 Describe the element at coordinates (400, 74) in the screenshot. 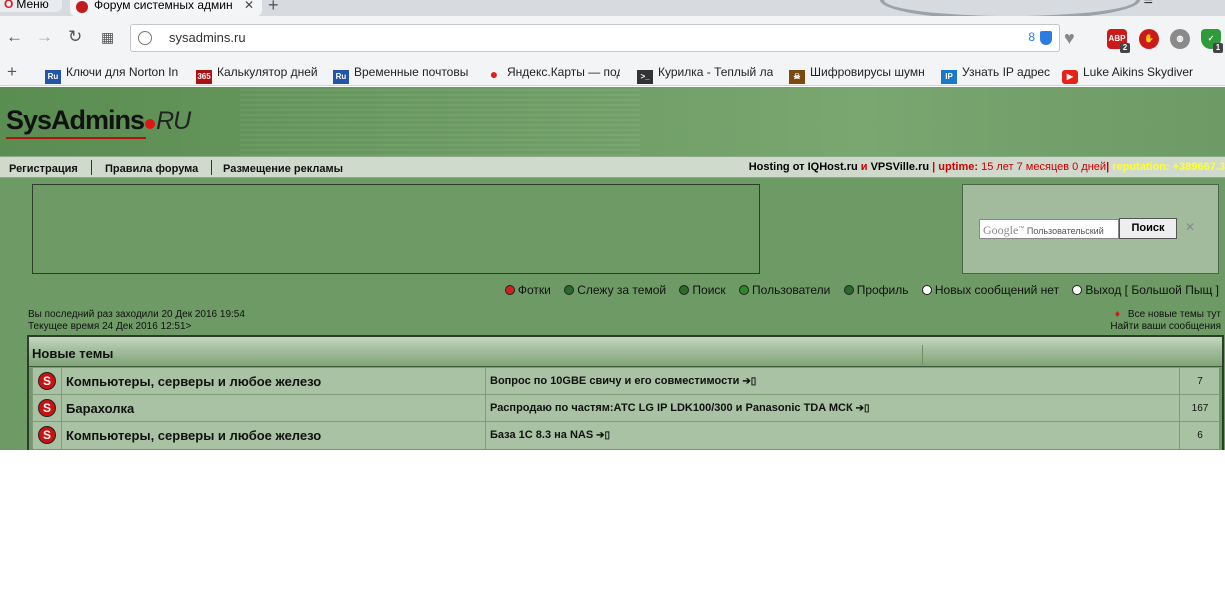

I see `bookmark-temp-mail: Ru Временные почтовы` at that location.